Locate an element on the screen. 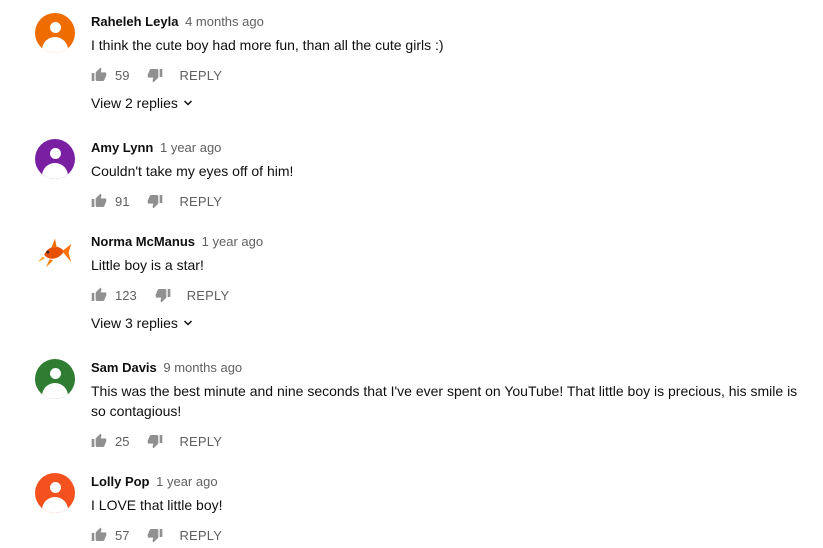 This screenshot has width=823, height=548. comment-timestamp: 9 months ago is located at coordinates (202, 367).